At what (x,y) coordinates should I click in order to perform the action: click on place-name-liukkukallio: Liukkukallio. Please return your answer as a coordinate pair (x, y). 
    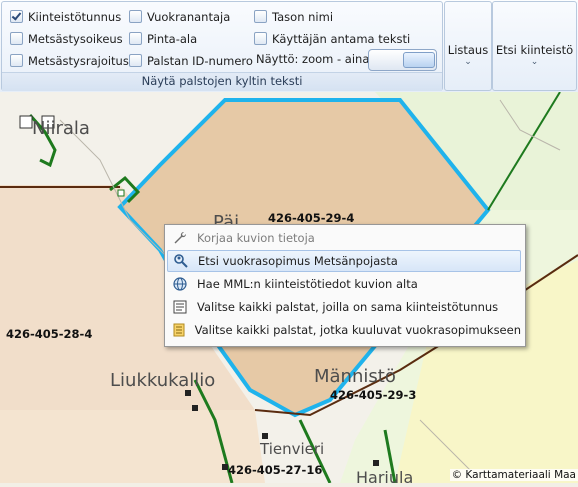
    Looking at the image, I should click on (163, 380).